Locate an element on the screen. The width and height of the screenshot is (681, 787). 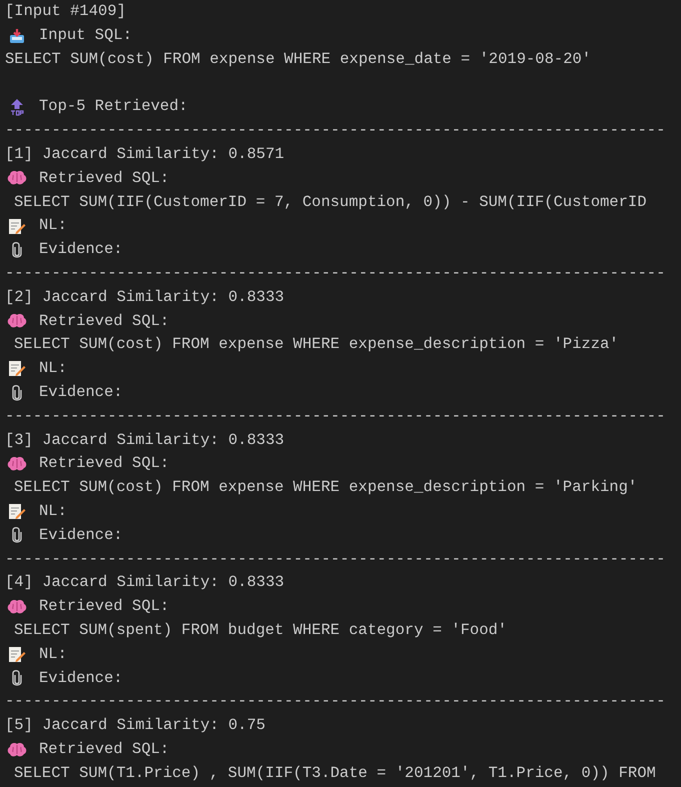
result-heading: [1] Jaccard Similarity: 0.8571 is located at coordinates (144, 155).